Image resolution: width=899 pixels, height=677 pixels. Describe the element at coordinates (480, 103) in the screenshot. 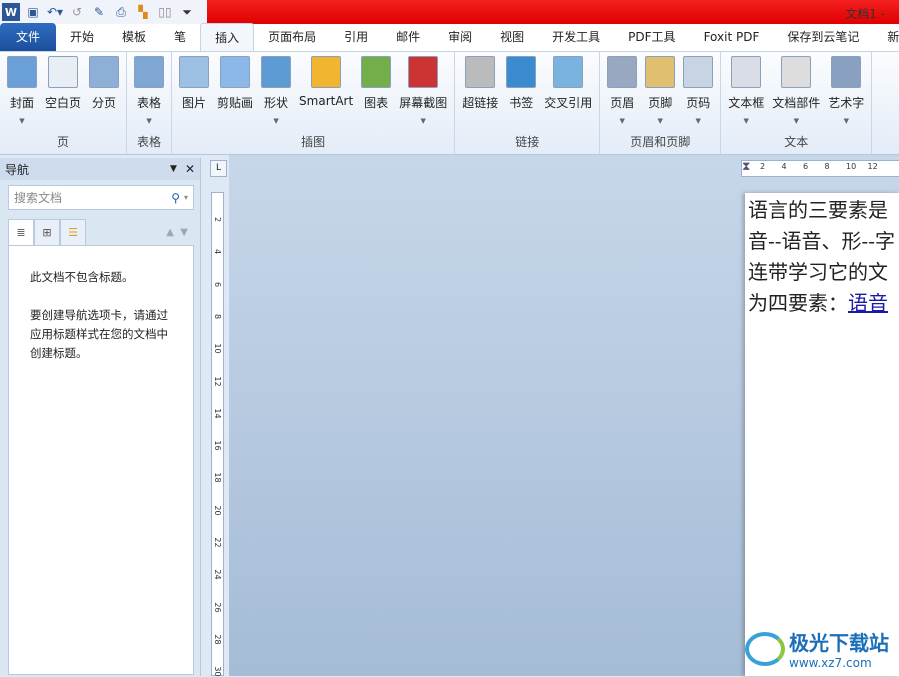

I see `ribbon-button-label: 超链接` at that location.